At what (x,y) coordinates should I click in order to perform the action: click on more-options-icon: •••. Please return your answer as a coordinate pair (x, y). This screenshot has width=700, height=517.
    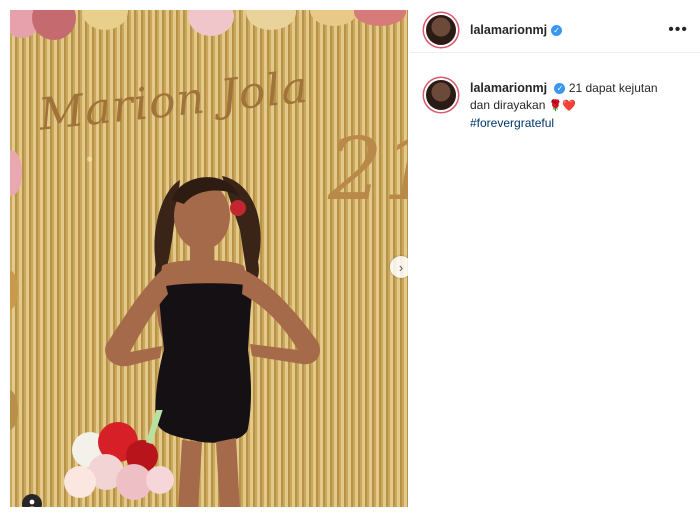
    Looking at the image, I should click on (678, 30).